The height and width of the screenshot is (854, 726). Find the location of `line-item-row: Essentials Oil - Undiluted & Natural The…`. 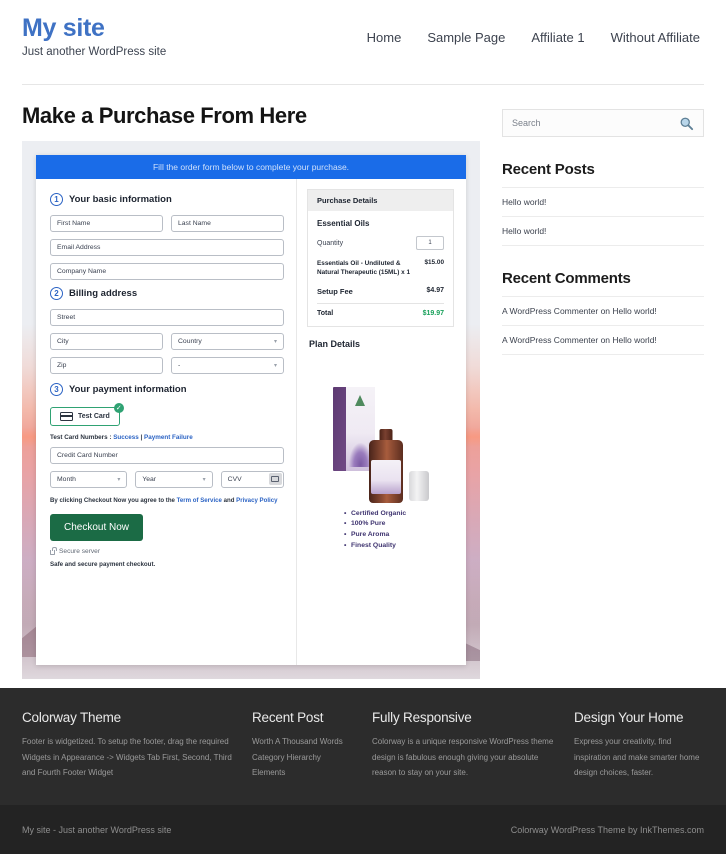

line-item-row: Essentials Oil - Undiluted & Natural The… is located at coordinates (380, 268).